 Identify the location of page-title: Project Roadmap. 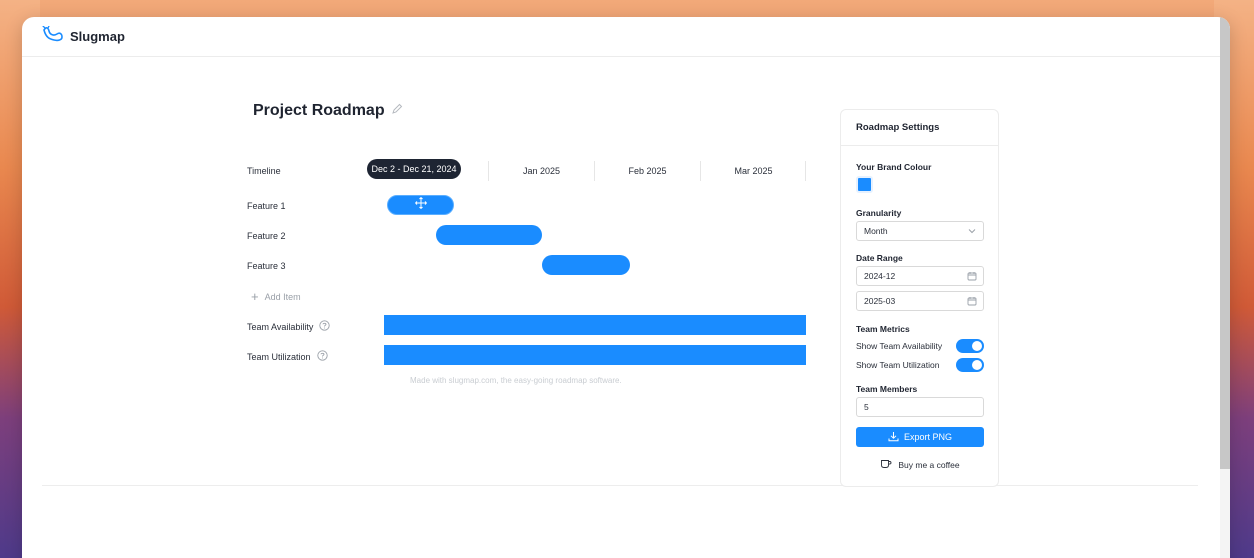
(319, 111).